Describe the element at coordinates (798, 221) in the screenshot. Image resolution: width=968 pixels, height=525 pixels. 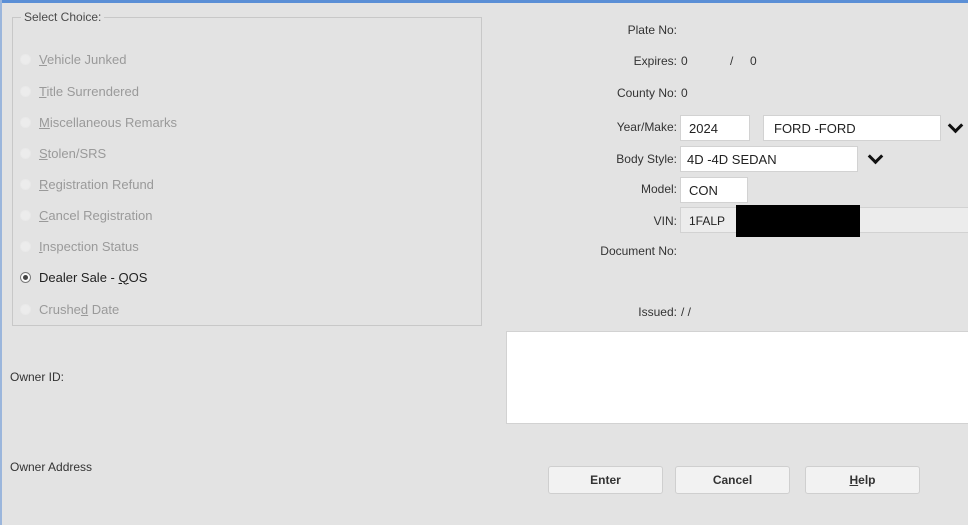
I see `vin-redaction` at that location.